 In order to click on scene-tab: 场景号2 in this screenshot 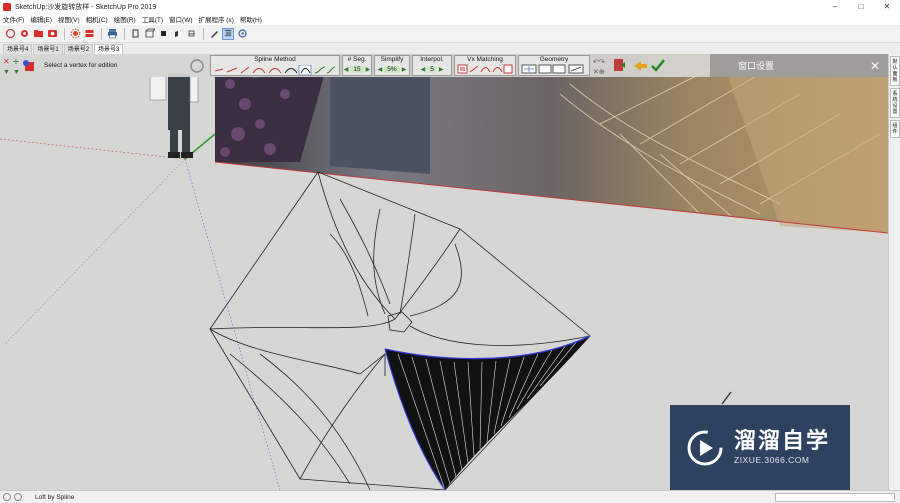, I will do `click(78, 49)`.